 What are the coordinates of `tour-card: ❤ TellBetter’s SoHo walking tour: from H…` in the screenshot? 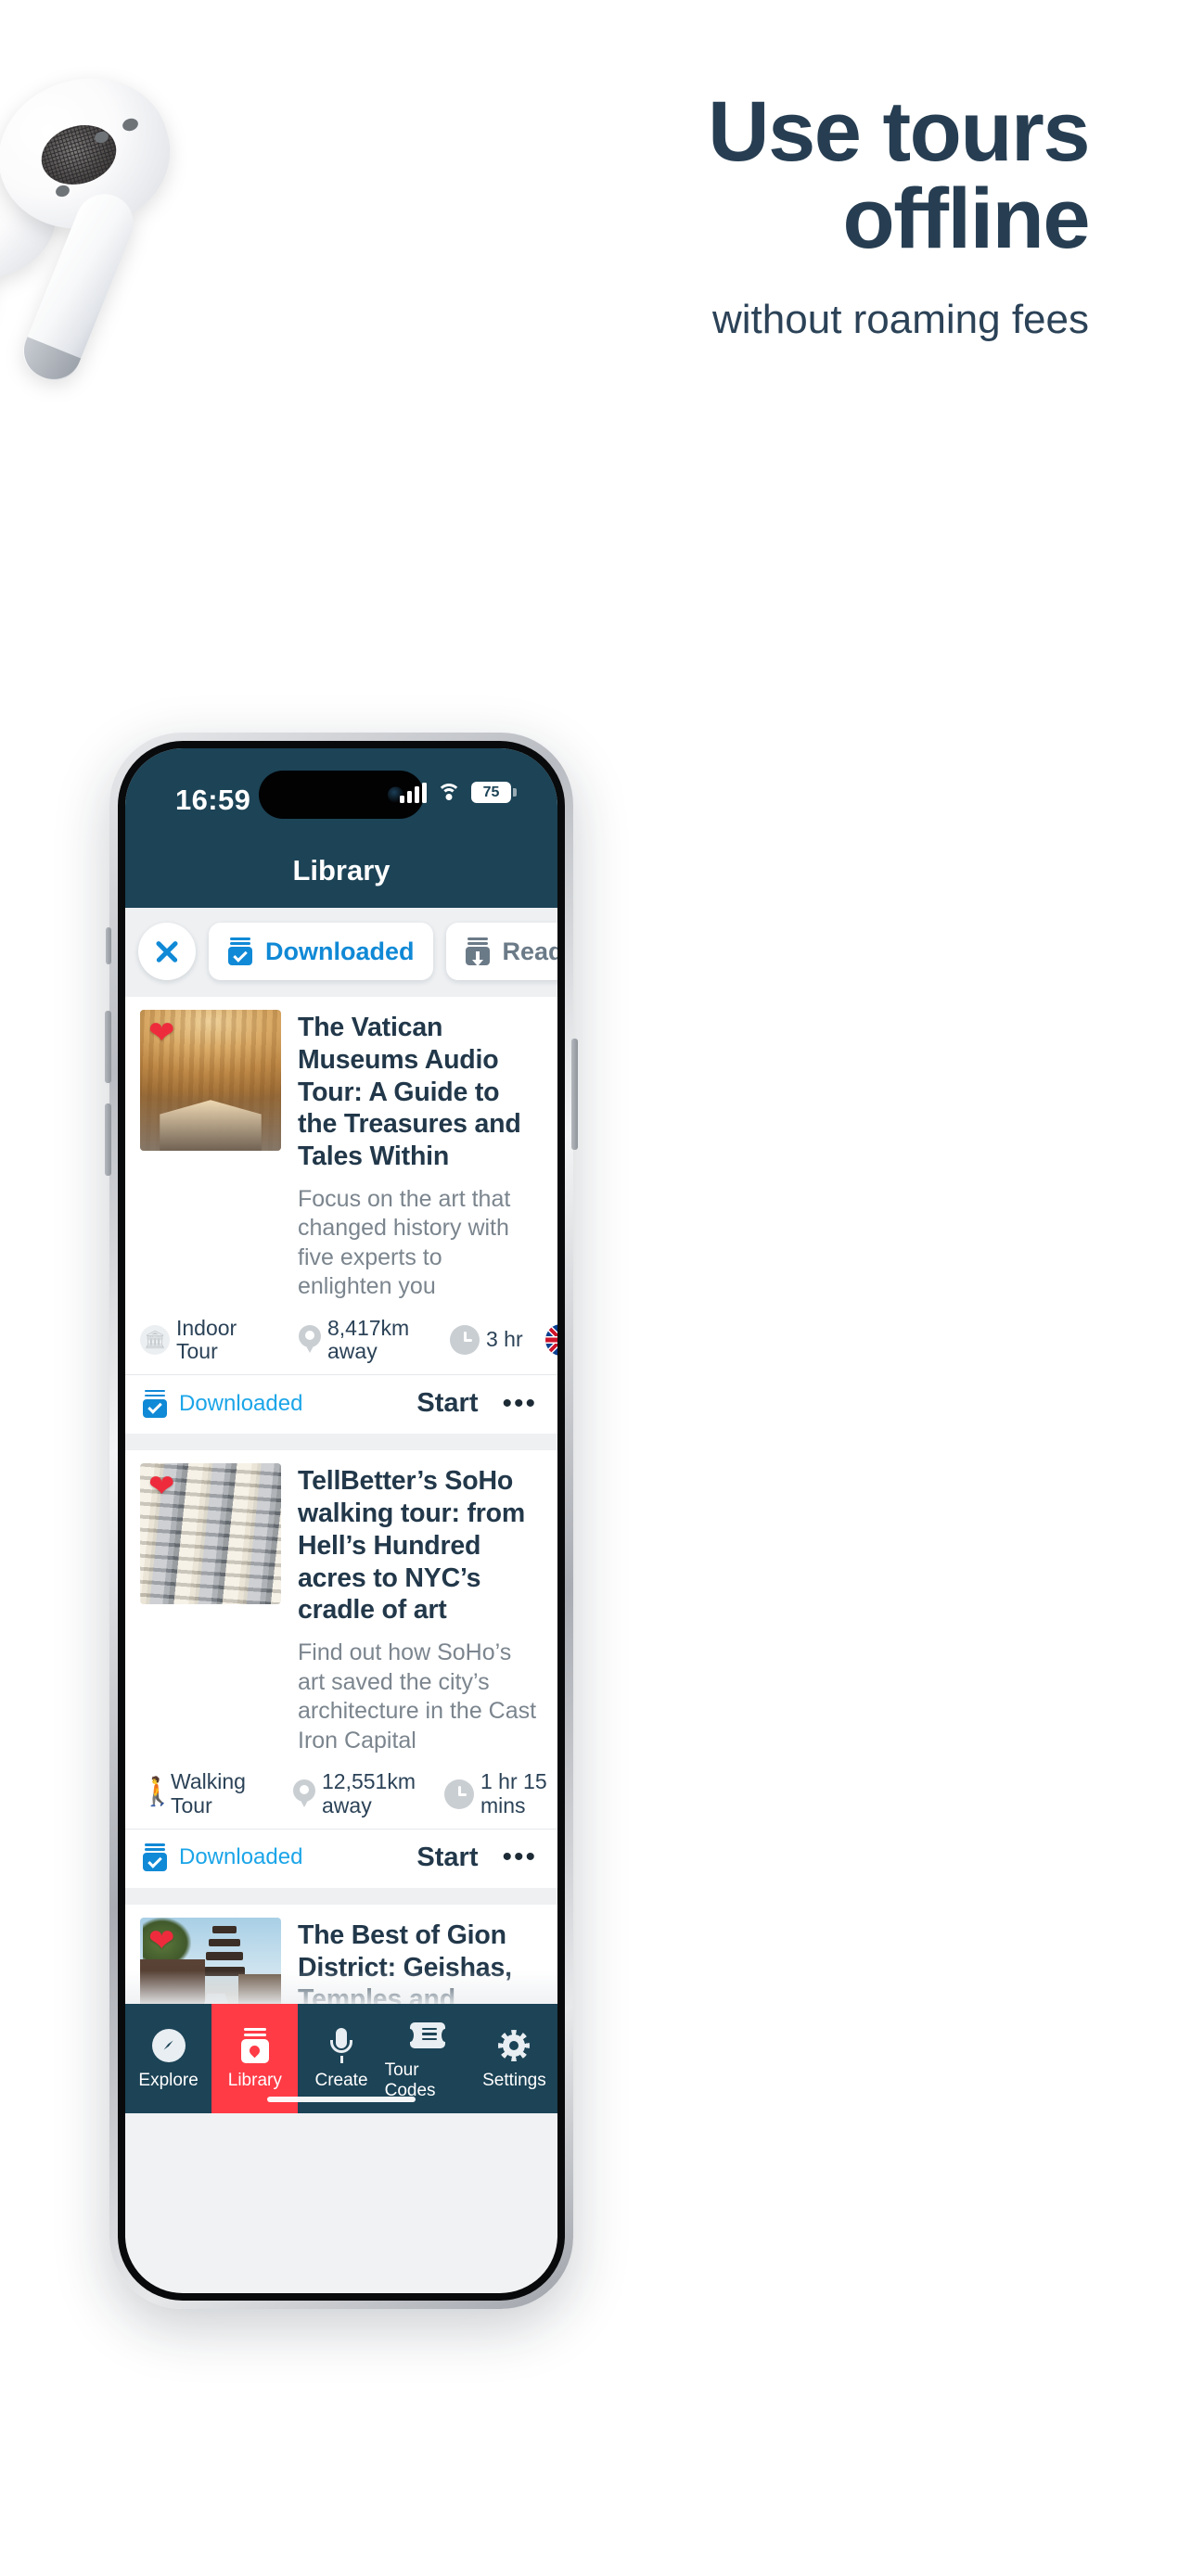 It's located at (341, 1669).